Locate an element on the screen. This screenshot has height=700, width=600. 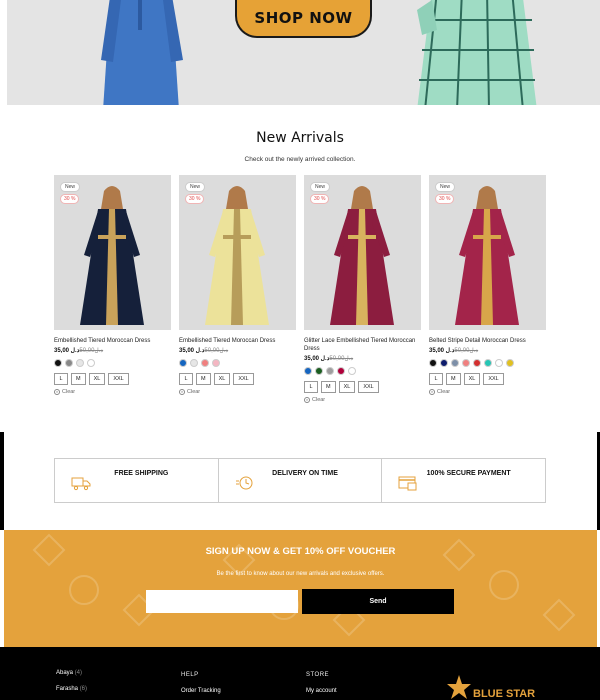
category-abaya: Abaya (4) is located at coordinates (71, 673).